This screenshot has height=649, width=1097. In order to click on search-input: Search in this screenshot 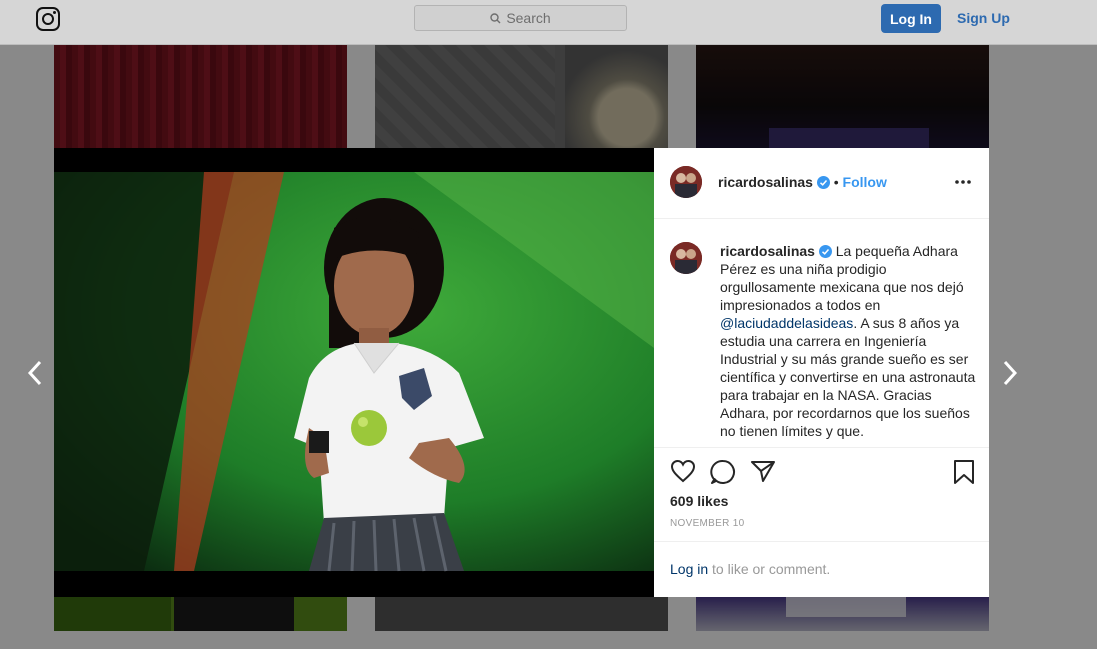, I will do `click(520, 18)`.